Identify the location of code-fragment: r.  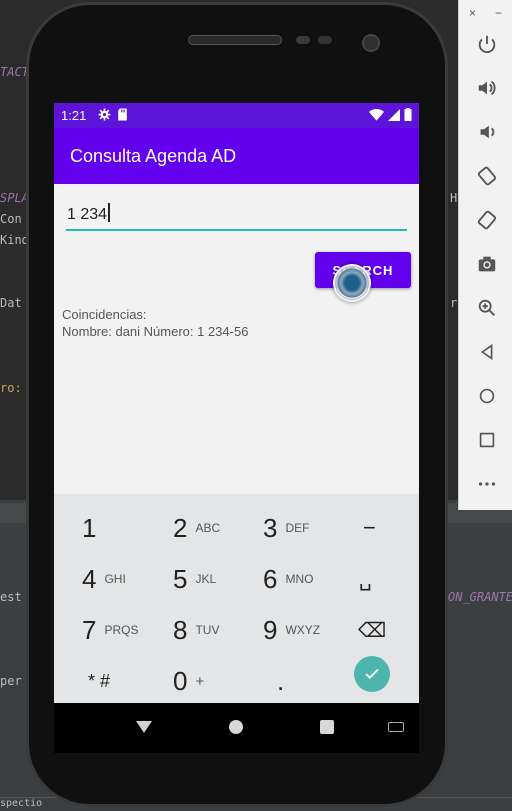
(454, 303).